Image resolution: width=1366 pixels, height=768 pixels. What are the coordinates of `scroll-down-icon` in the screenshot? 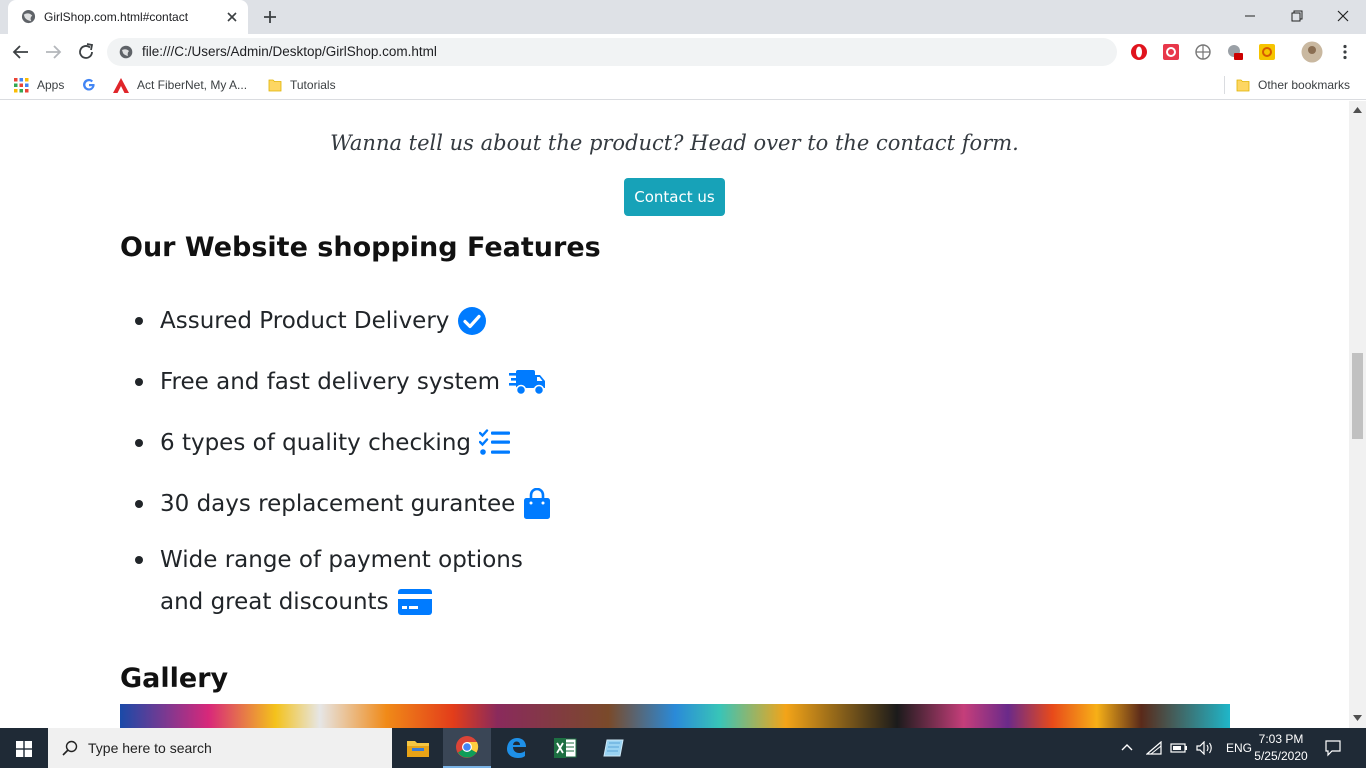 It's located at (1357, 718).